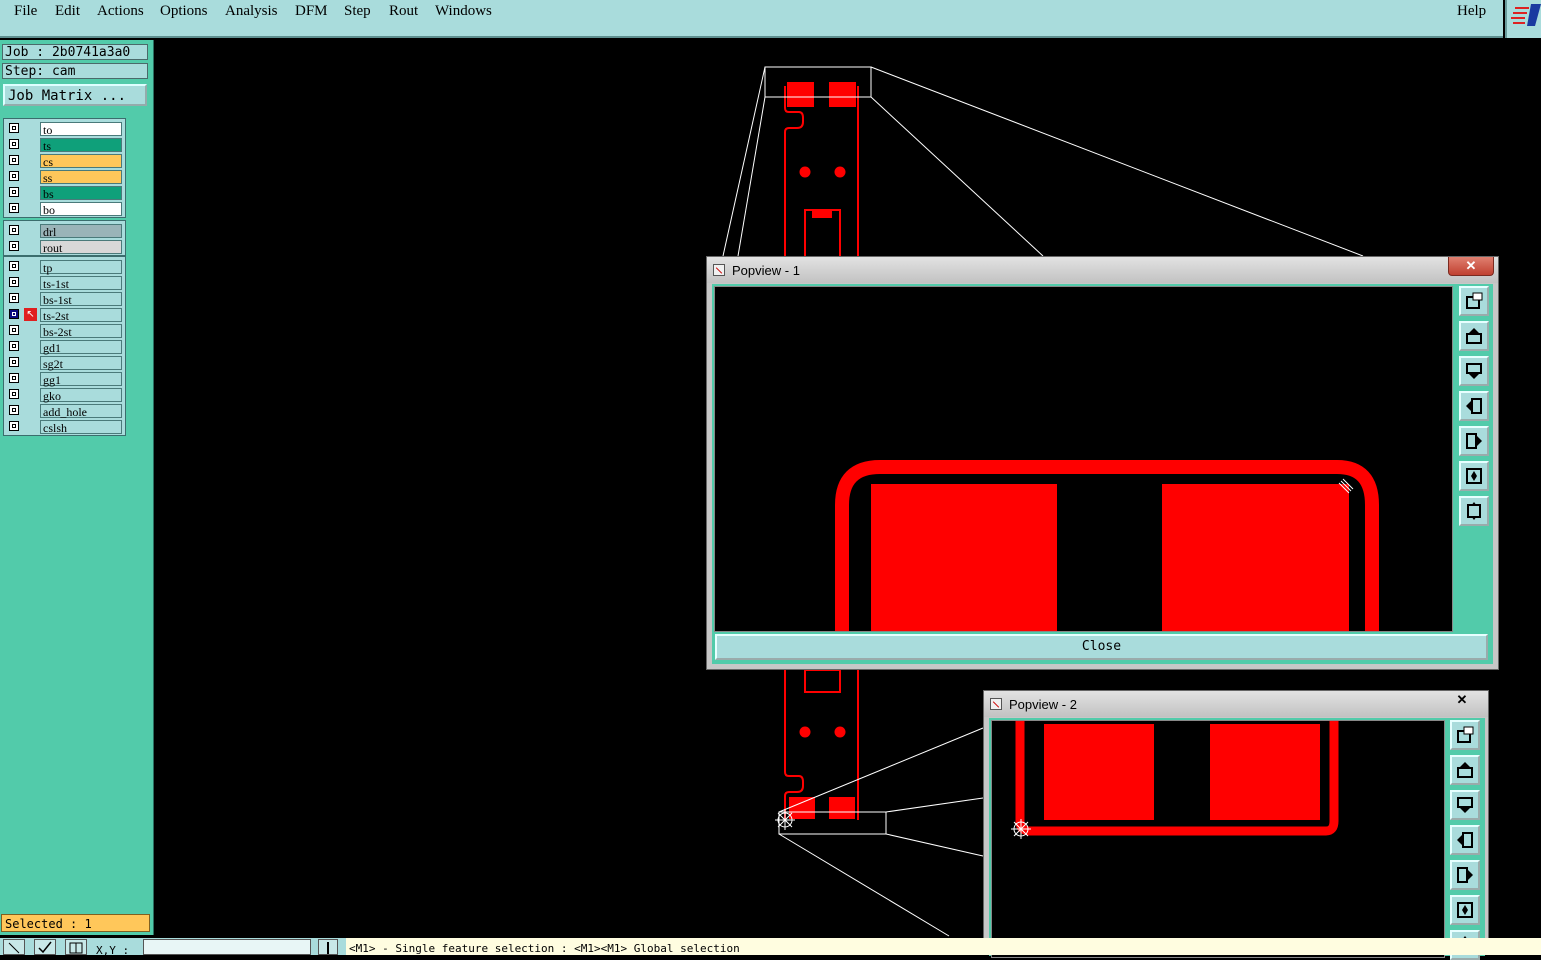 The image size is (1541, 960). I want to click on layer-name: drl, so click(81, 231).